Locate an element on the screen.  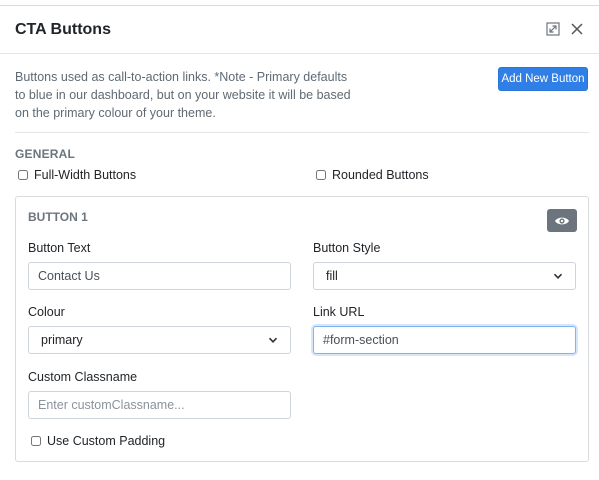
button-style-label: Button Style is located at coordinates (347, 248).